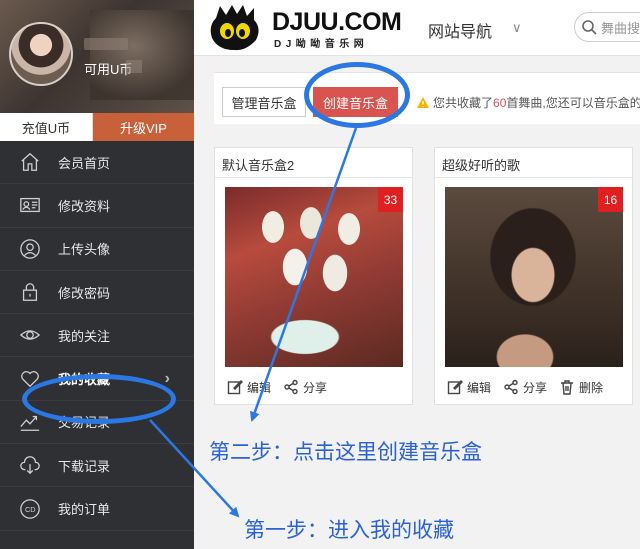 The height and width of the screenshot is (549, 640). I want to click on top-header: DJUU.COM DJ呦呦音乐网 网站导航 ∨ 舞曲搜, so click(417, 28).